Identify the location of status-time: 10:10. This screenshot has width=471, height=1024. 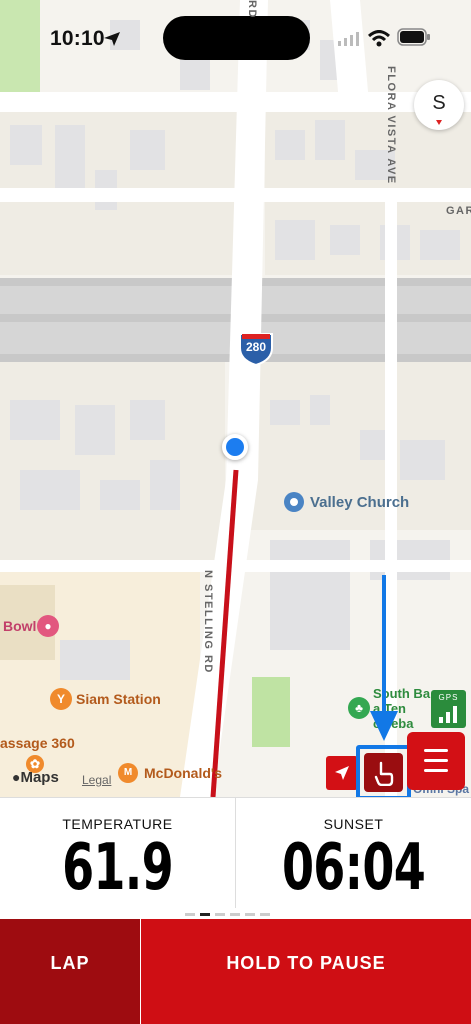
(77, 38).